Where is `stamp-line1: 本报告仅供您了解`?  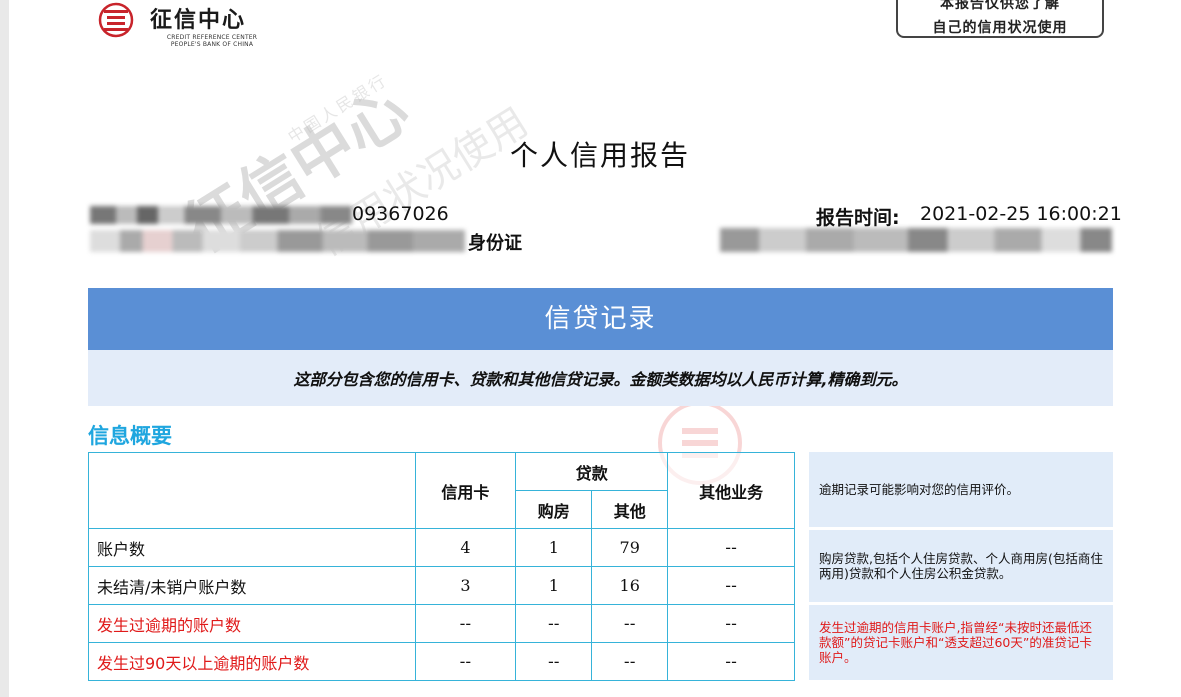 stamp-line1: 本报告仅供您了解 is located at coordinates (1000, 6).